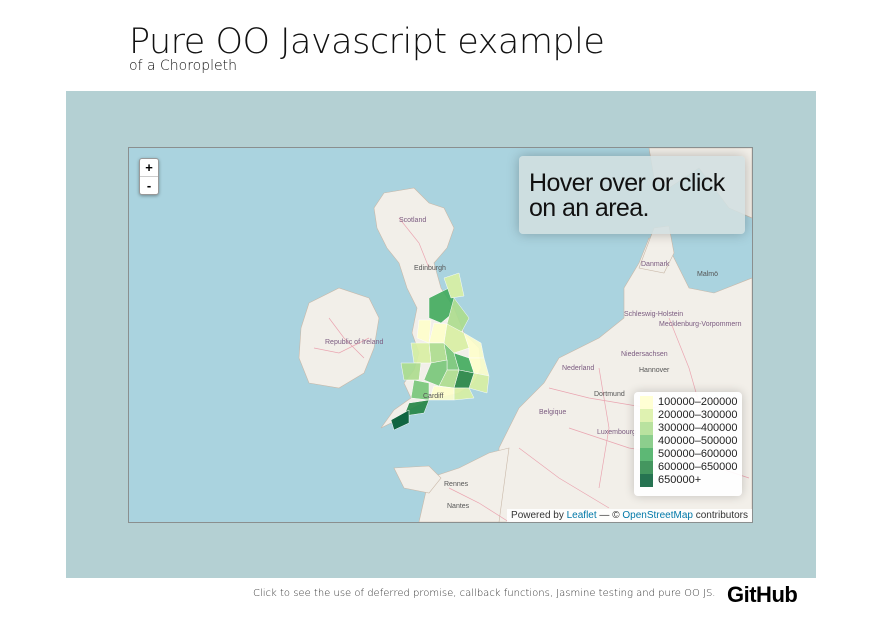 The width and height of the screenshot is (883, 637). Describe the element at coordinates (609, 394) in the screenshot. I see `label-dortmund: Dortmund` at that location.